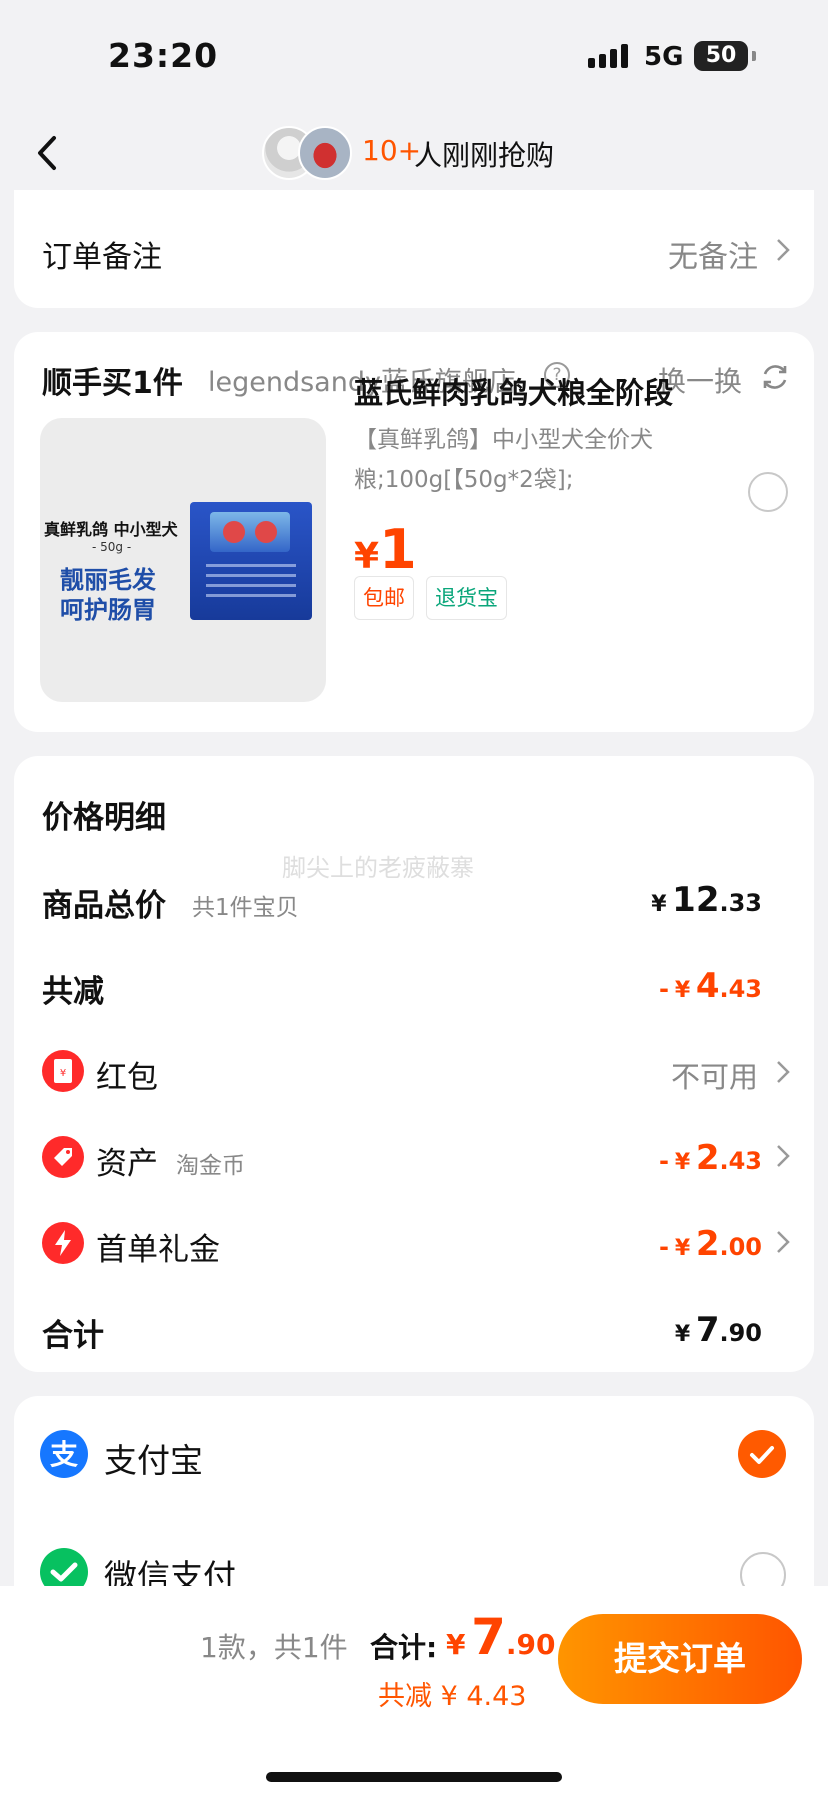  Describe the element at coordinates (721, 56) in the screenshot. I see `battery-icon: 50` at that location.